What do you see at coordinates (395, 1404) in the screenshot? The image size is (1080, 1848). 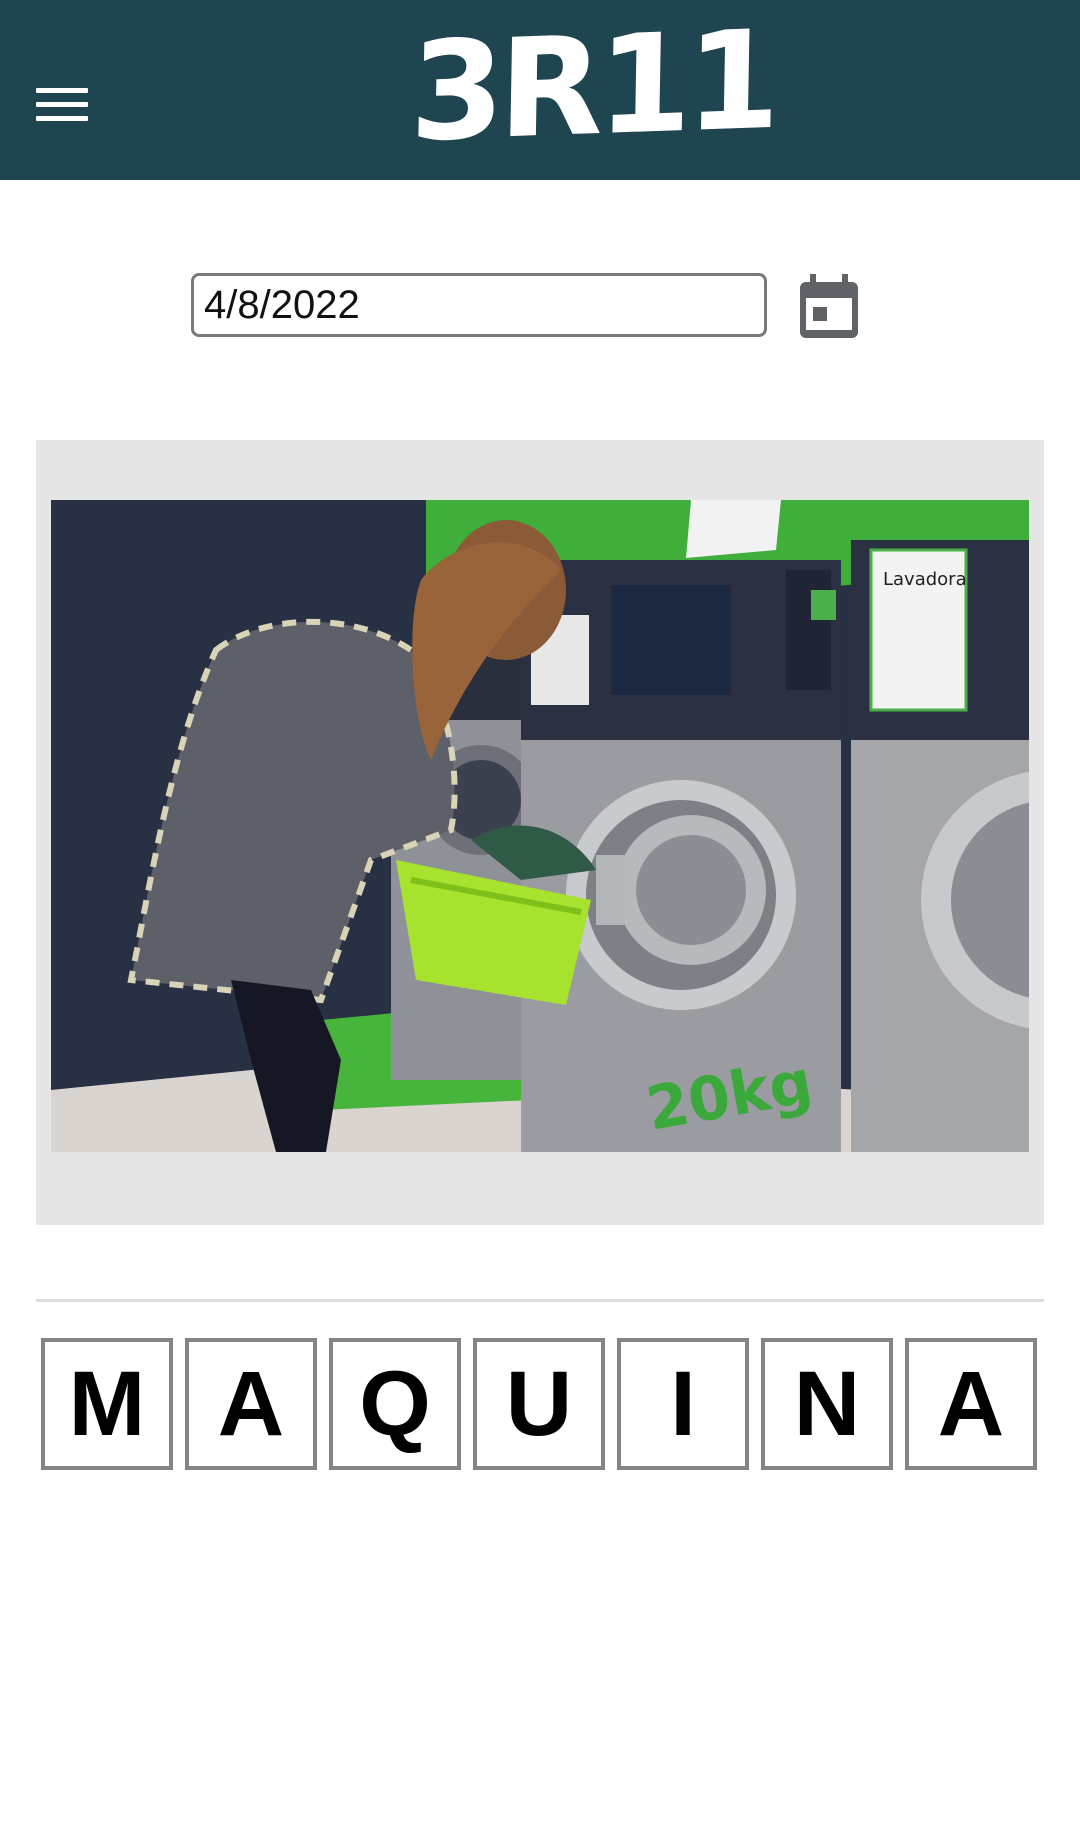 I see `letter-tile-3: Q` at bounding box center [395, 1404].